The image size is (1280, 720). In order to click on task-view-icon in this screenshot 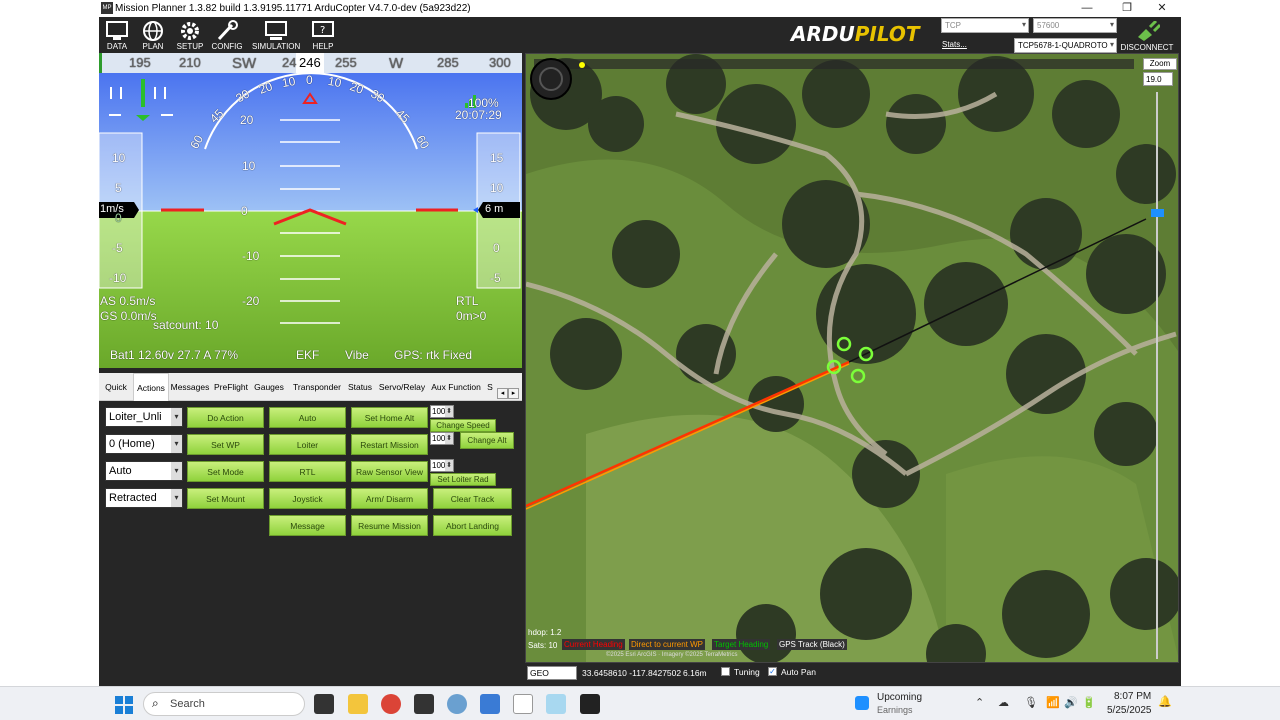, I will do `click(324, 704)`.